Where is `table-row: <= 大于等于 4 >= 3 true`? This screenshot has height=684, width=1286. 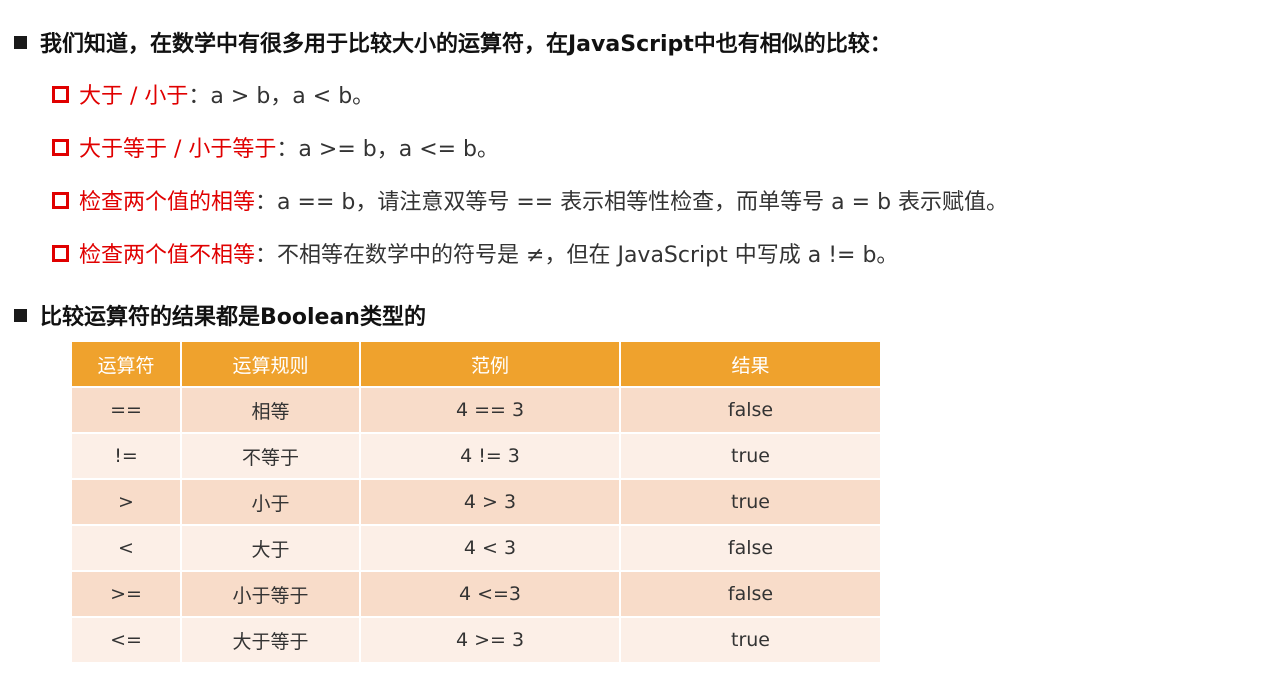 table-row: <= 大于等于 4 >= 3 true is located at coordinates (476, 640).